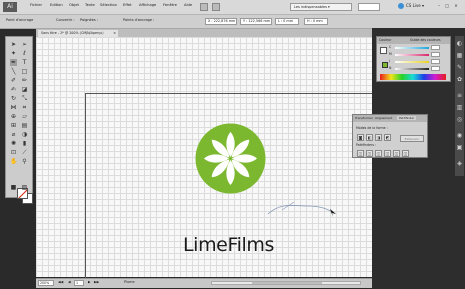 Image resolution: width=465 pixels, height=289 pixels. I want to click on help-search-input, so click(369, 7).